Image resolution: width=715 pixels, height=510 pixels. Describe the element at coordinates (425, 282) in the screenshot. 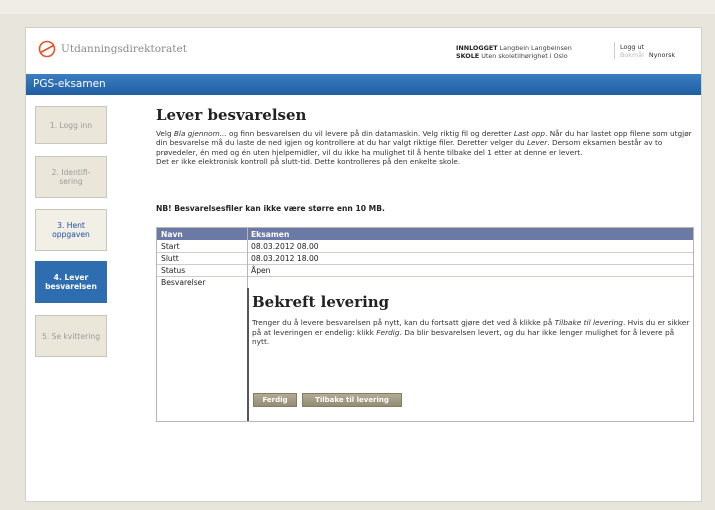

I see `table-row: Besvarelser` at that location.